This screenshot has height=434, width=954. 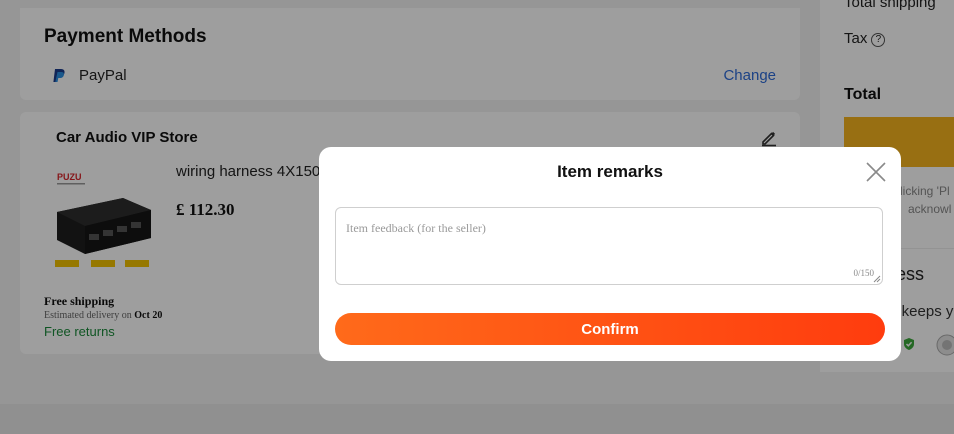 I want to click on item-feedback-input, so click(x=609, y=246).